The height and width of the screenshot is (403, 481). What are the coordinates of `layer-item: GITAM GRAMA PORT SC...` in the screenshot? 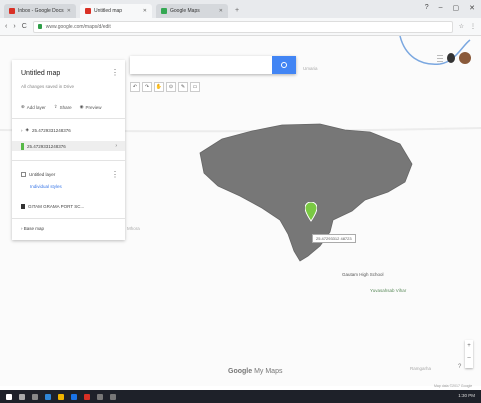 It's located at (52, 206).